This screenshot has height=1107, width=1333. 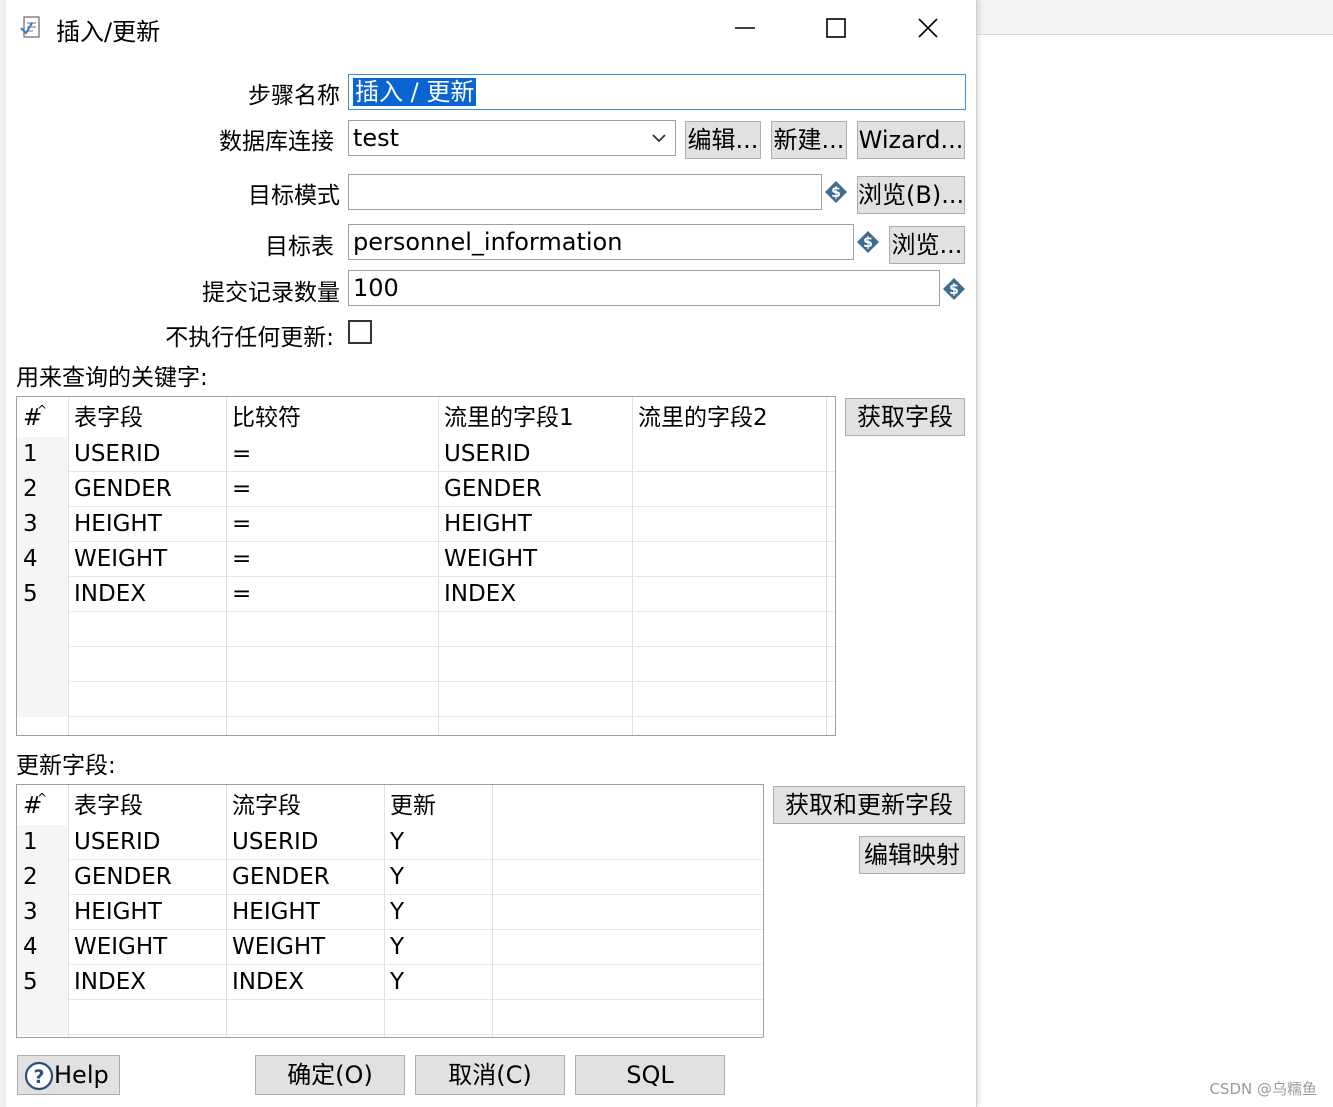 I want to click on table-row: 4 WEIGHT WEIGHT Y, so click(x=390, y=947).